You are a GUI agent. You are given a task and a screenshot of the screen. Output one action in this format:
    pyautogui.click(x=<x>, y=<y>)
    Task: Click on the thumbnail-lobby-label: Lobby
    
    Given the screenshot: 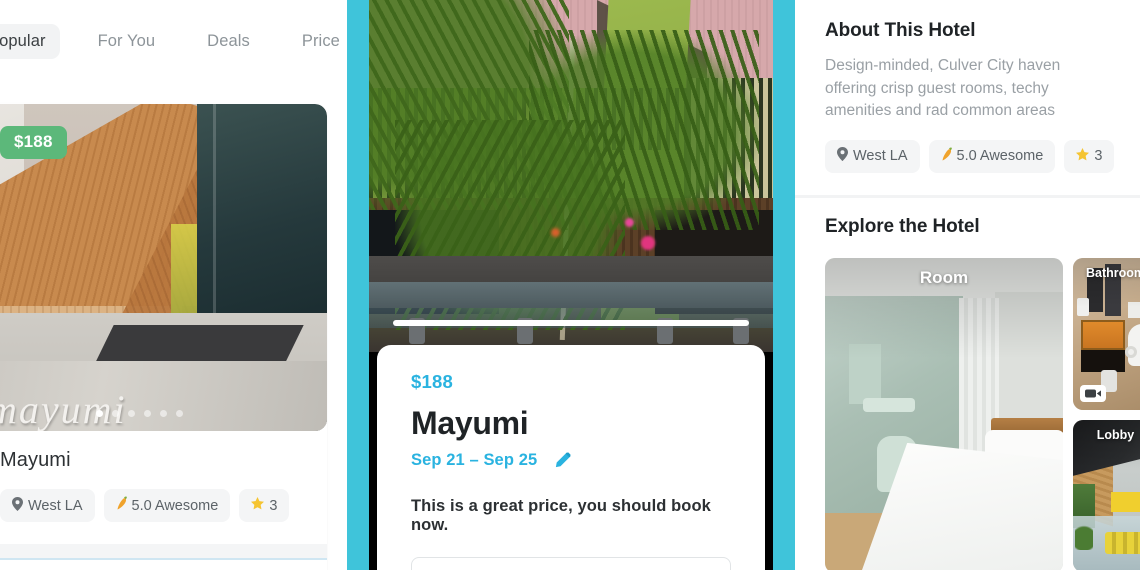 What is the action you would take?
    pyautogui.click(x=1115, y=434)
    